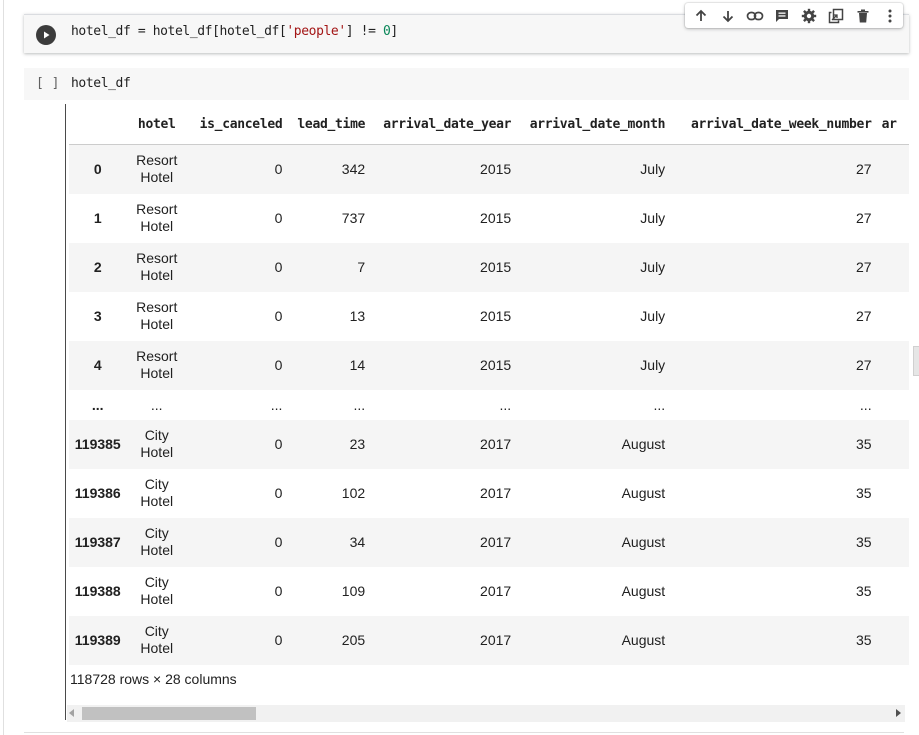  I want to click on table-row: 1 Resort Hotel 0 737 2015 July 27, so click(489, 218).